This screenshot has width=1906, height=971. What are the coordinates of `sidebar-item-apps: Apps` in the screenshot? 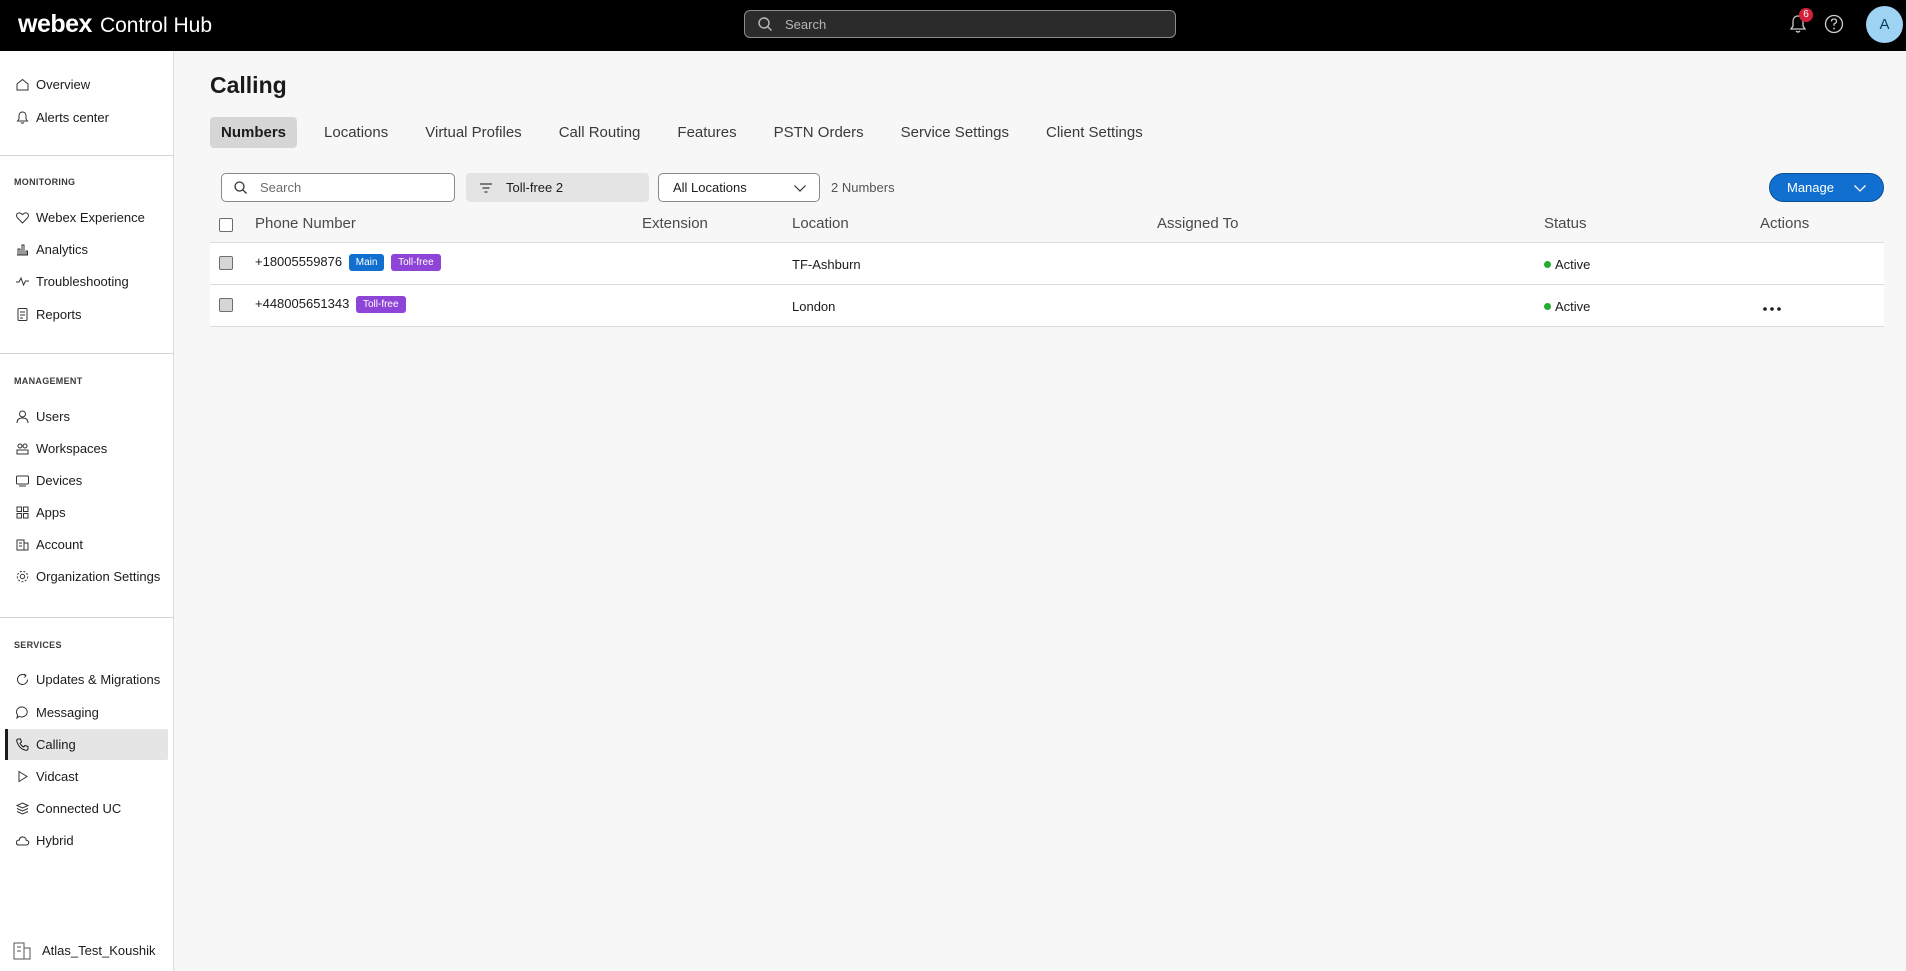 It's located at (86, 512).